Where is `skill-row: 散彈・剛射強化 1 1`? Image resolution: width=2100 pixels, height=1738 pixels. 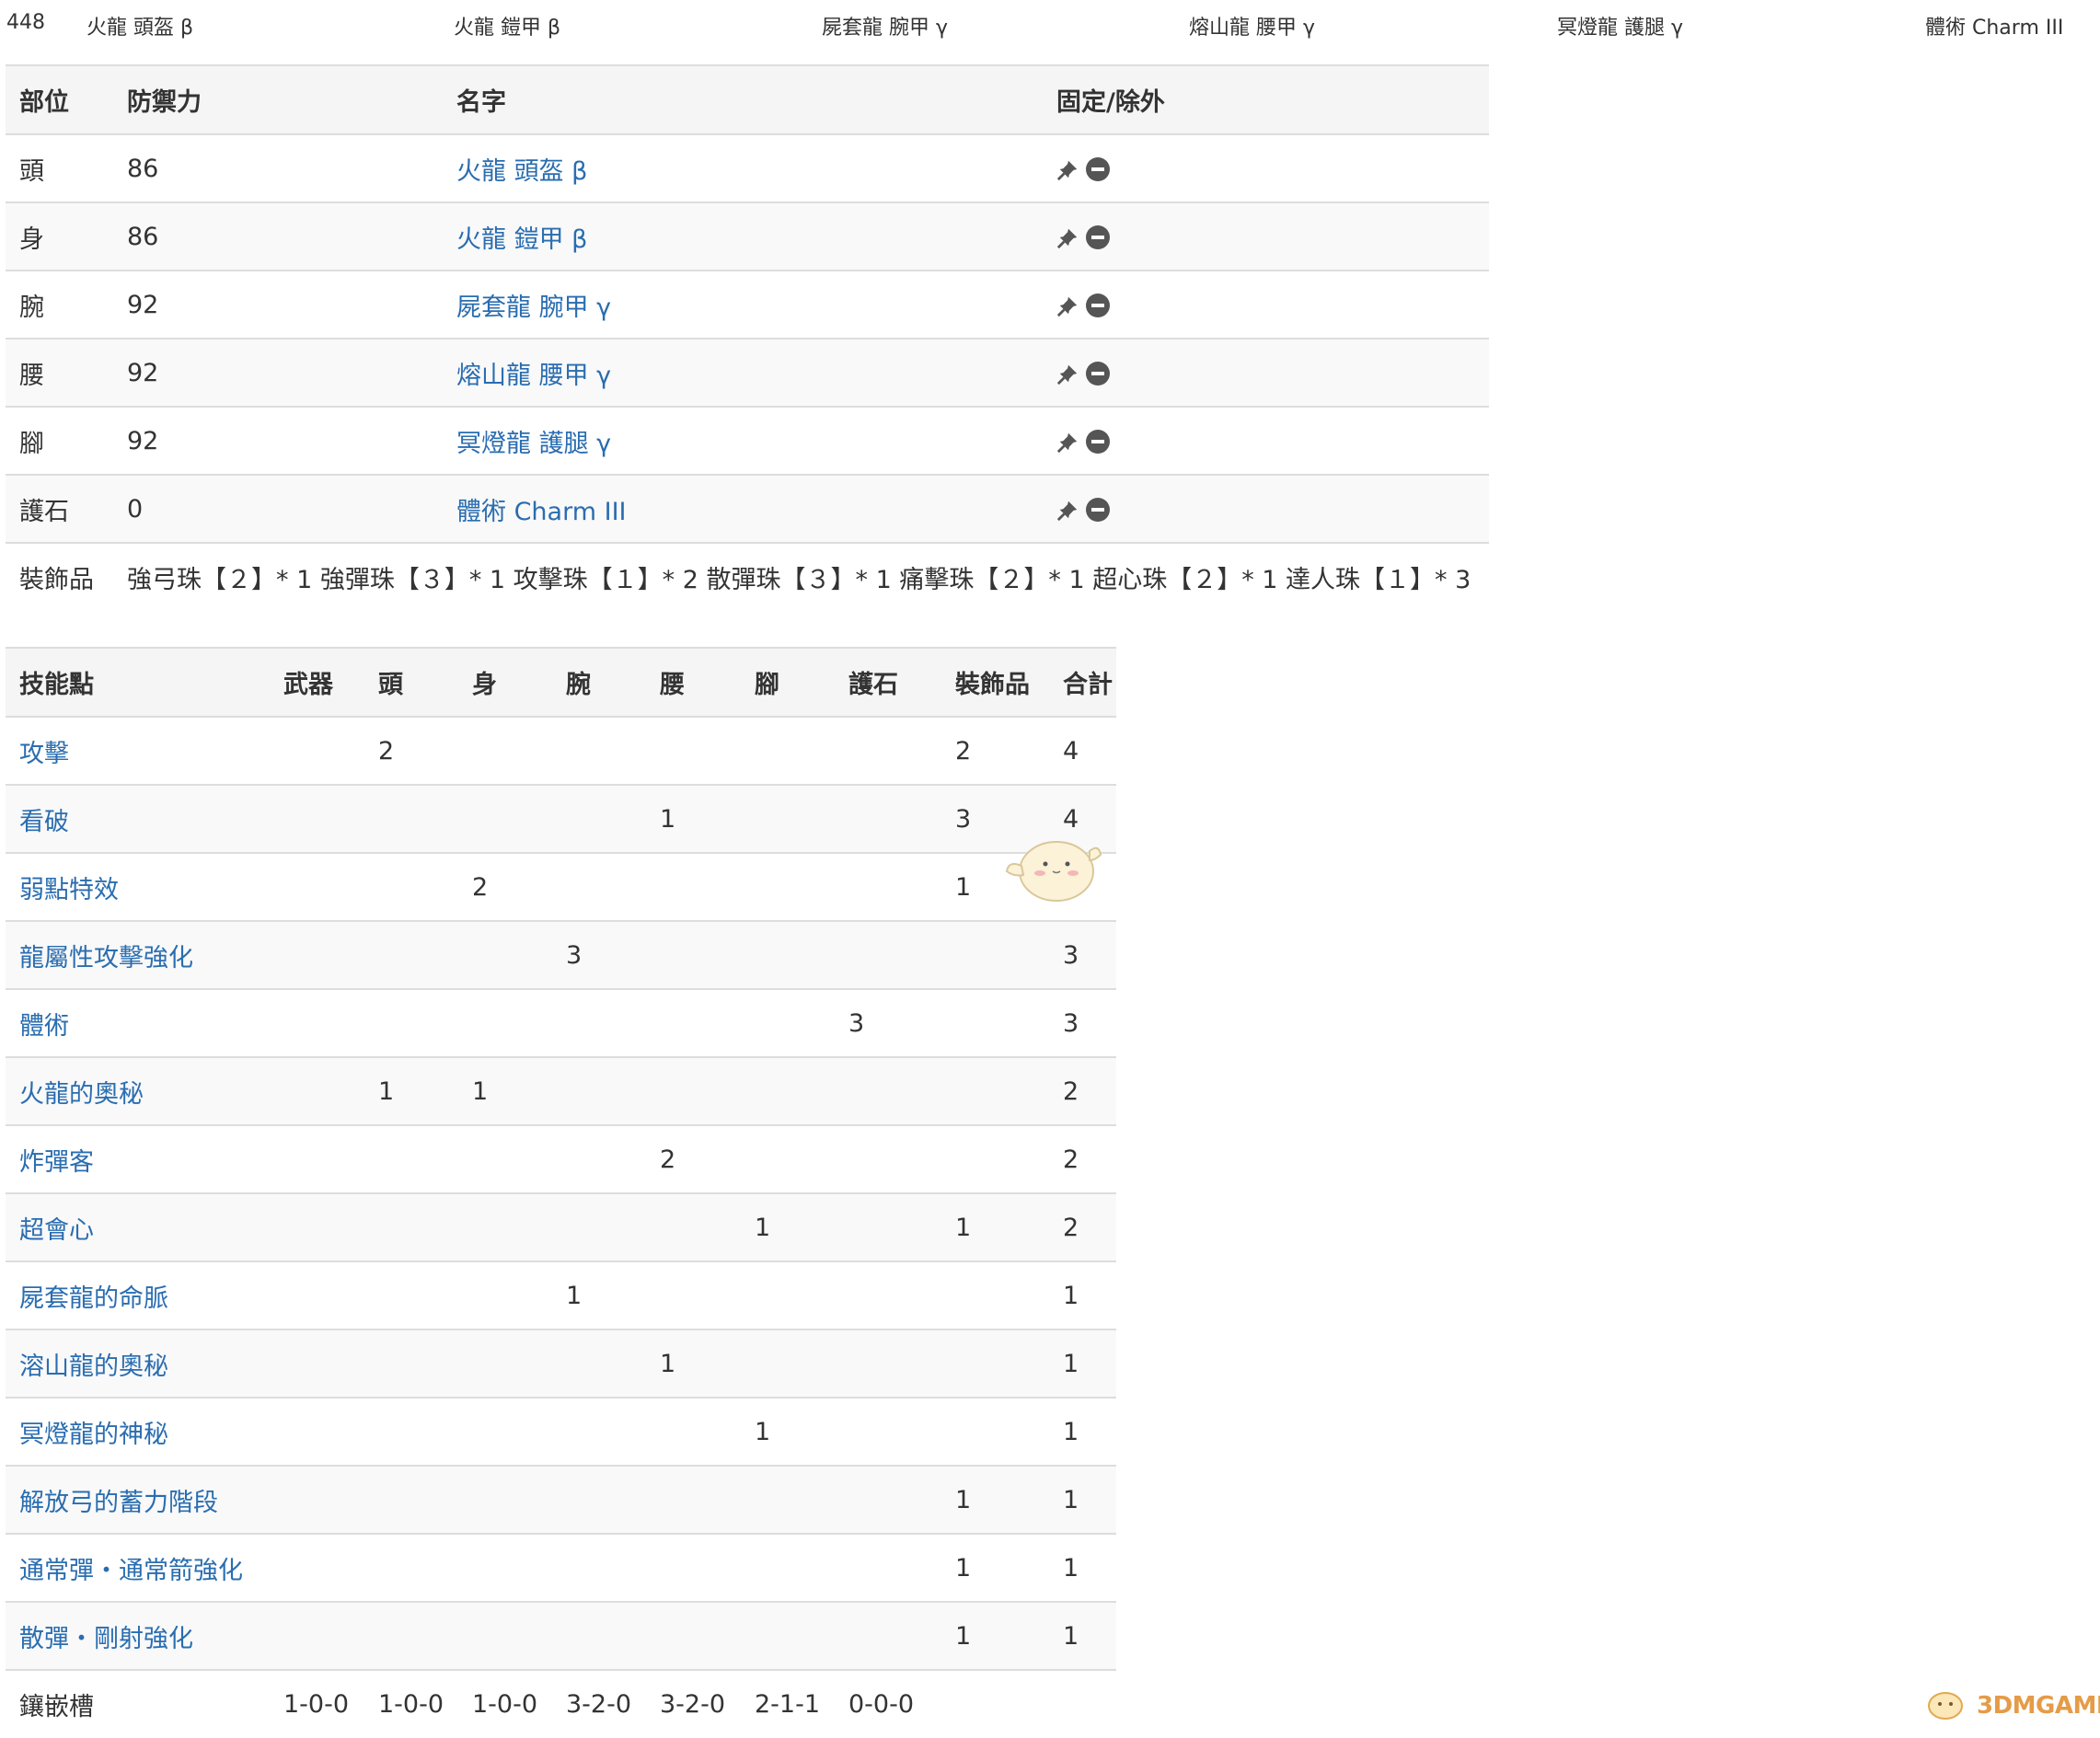
skill-row: 散彈・剛射強化 1 1 is located at coordinates (561, 1636).